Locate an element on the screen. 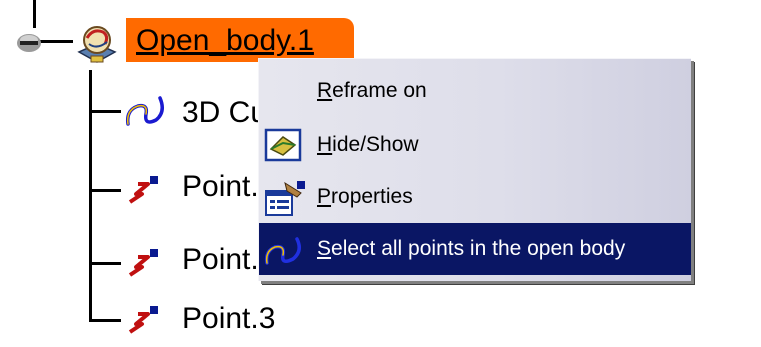 The width and height of the screenshot is (761, 347). open-body-icon is located at coordinates (97, 46).